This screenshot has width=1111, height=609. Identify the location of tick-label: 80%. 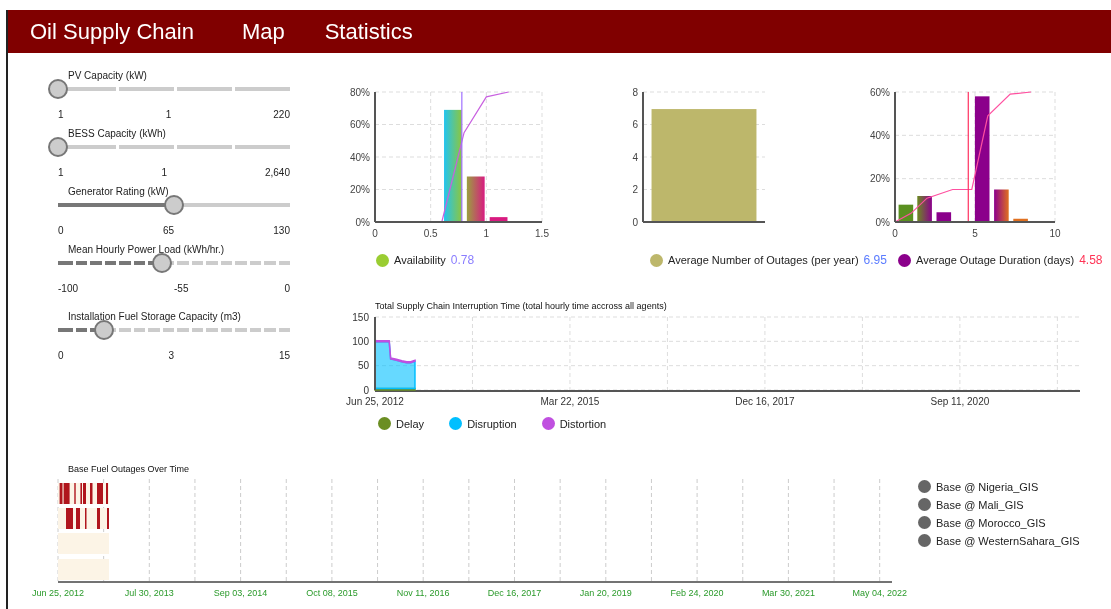
(360, 92).